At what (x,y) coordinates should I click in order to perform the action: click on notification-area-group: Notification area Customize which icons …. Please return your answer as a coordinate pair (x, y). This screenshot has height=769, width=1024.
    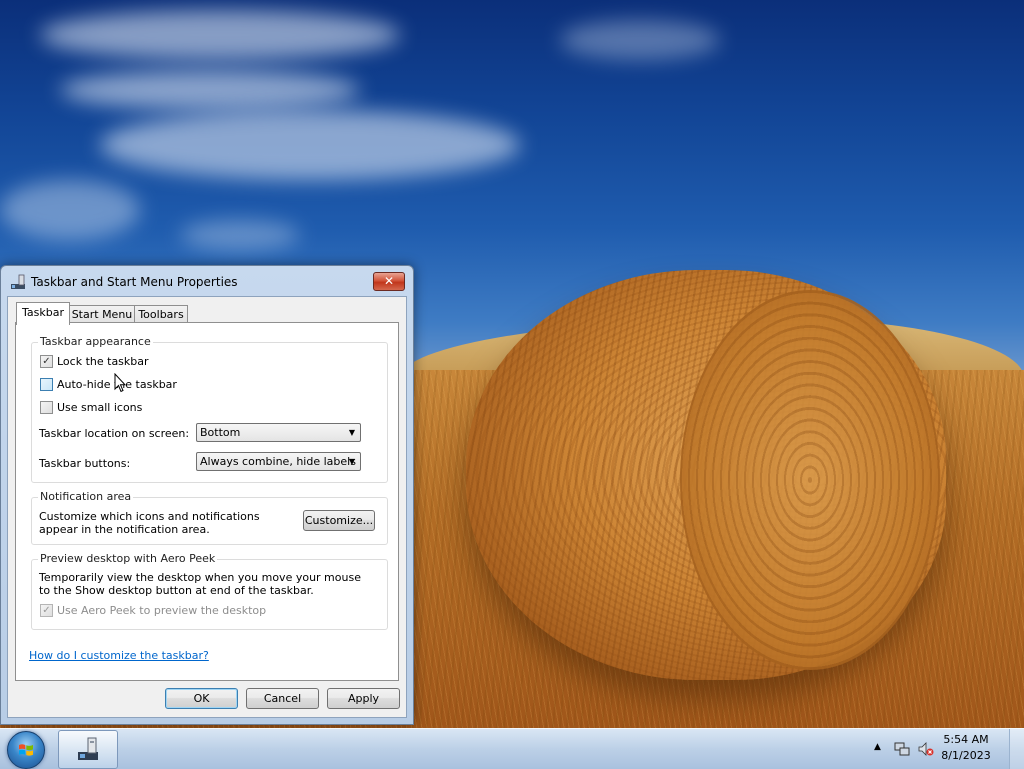
    Looking at the image, I should click on (209, 517).